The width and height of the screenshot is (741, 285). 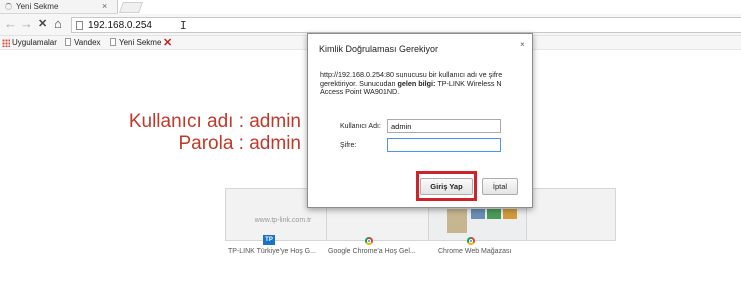 What do you see at coordinates (10, 24) in the screenshot?
I see `back-arrow-icon: ←` at bounding box center [10, 24].